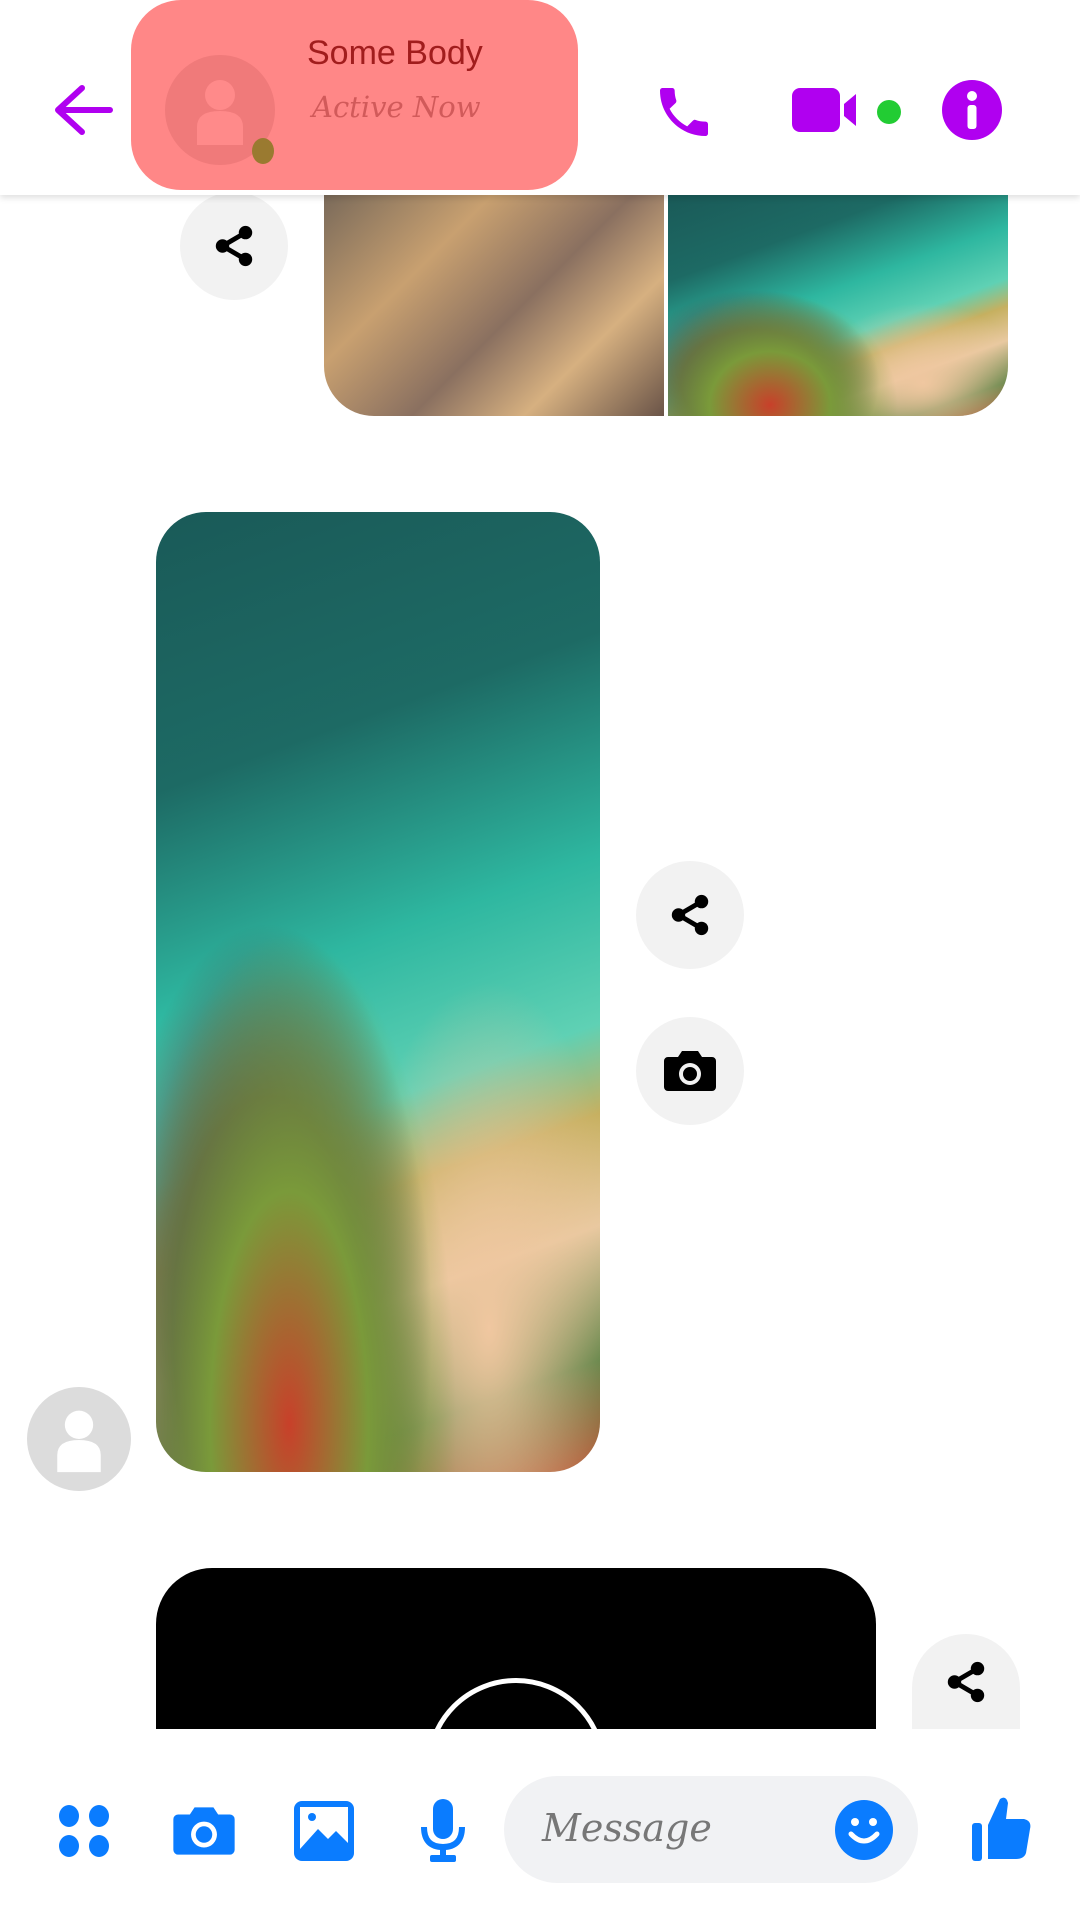 This screenshot has height=1920, width=1080. I want to click on message-input: Message, so click(711, 1829).